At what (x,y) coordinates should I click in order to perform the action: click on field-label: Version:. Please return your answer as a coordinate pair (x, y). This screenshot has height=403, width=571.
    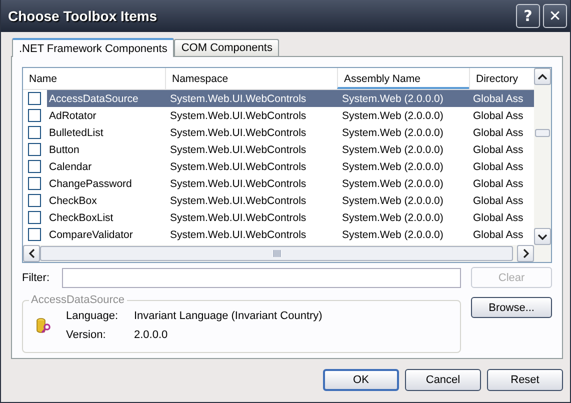
    Looking at the image, I should click on (86, 335).